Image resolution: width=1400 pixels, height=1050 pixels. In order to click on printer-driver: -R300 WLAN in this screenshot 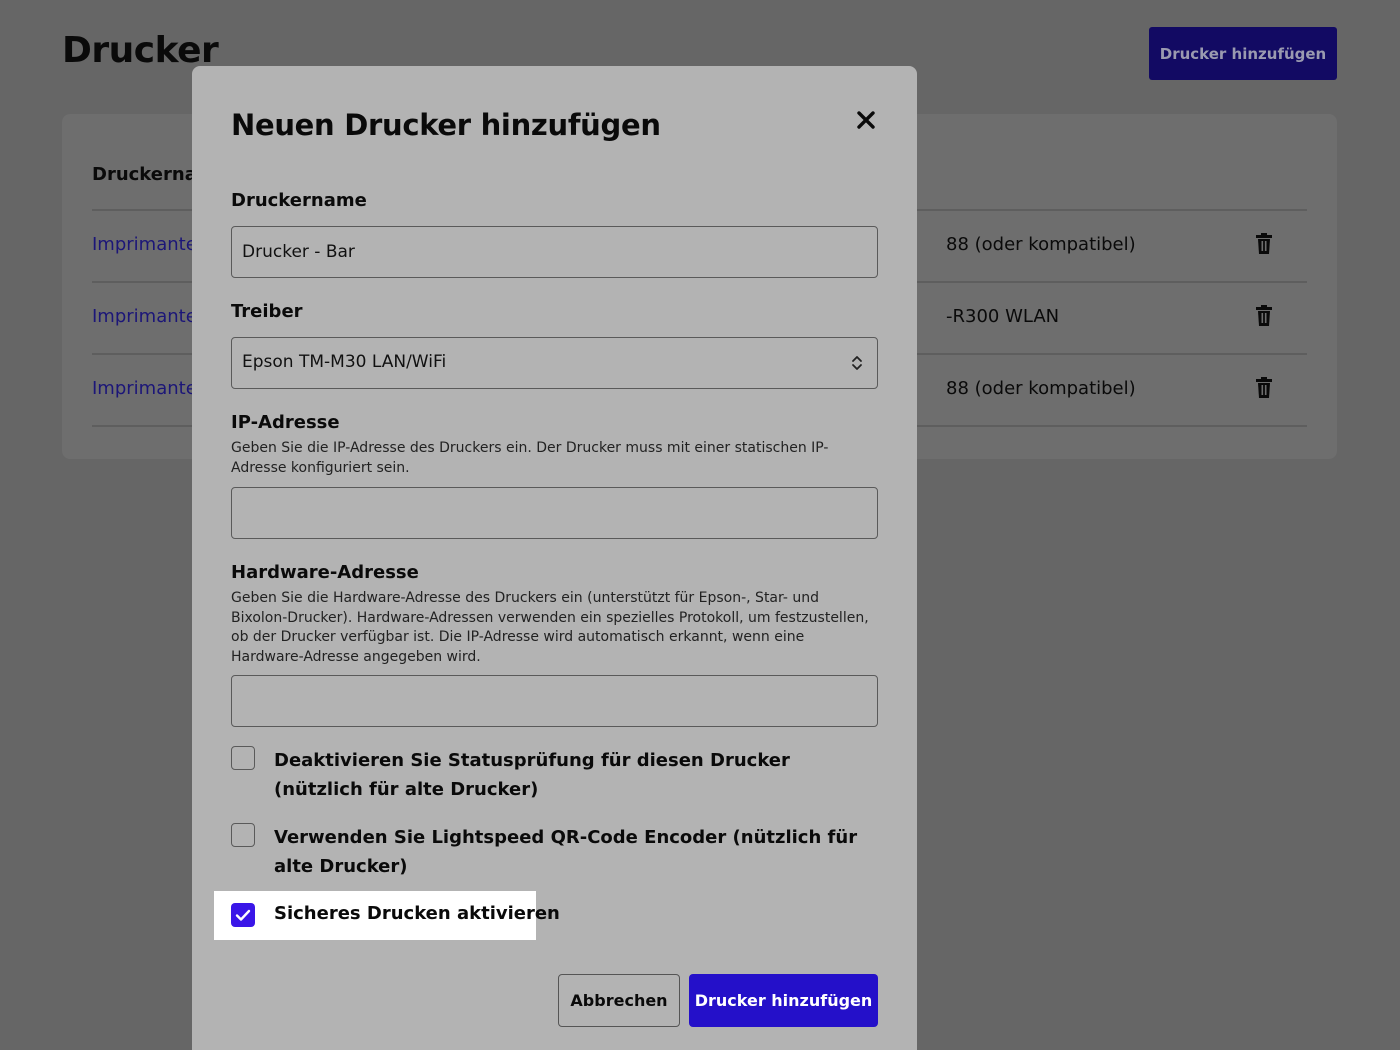, I will do `click(1003, 316)`.